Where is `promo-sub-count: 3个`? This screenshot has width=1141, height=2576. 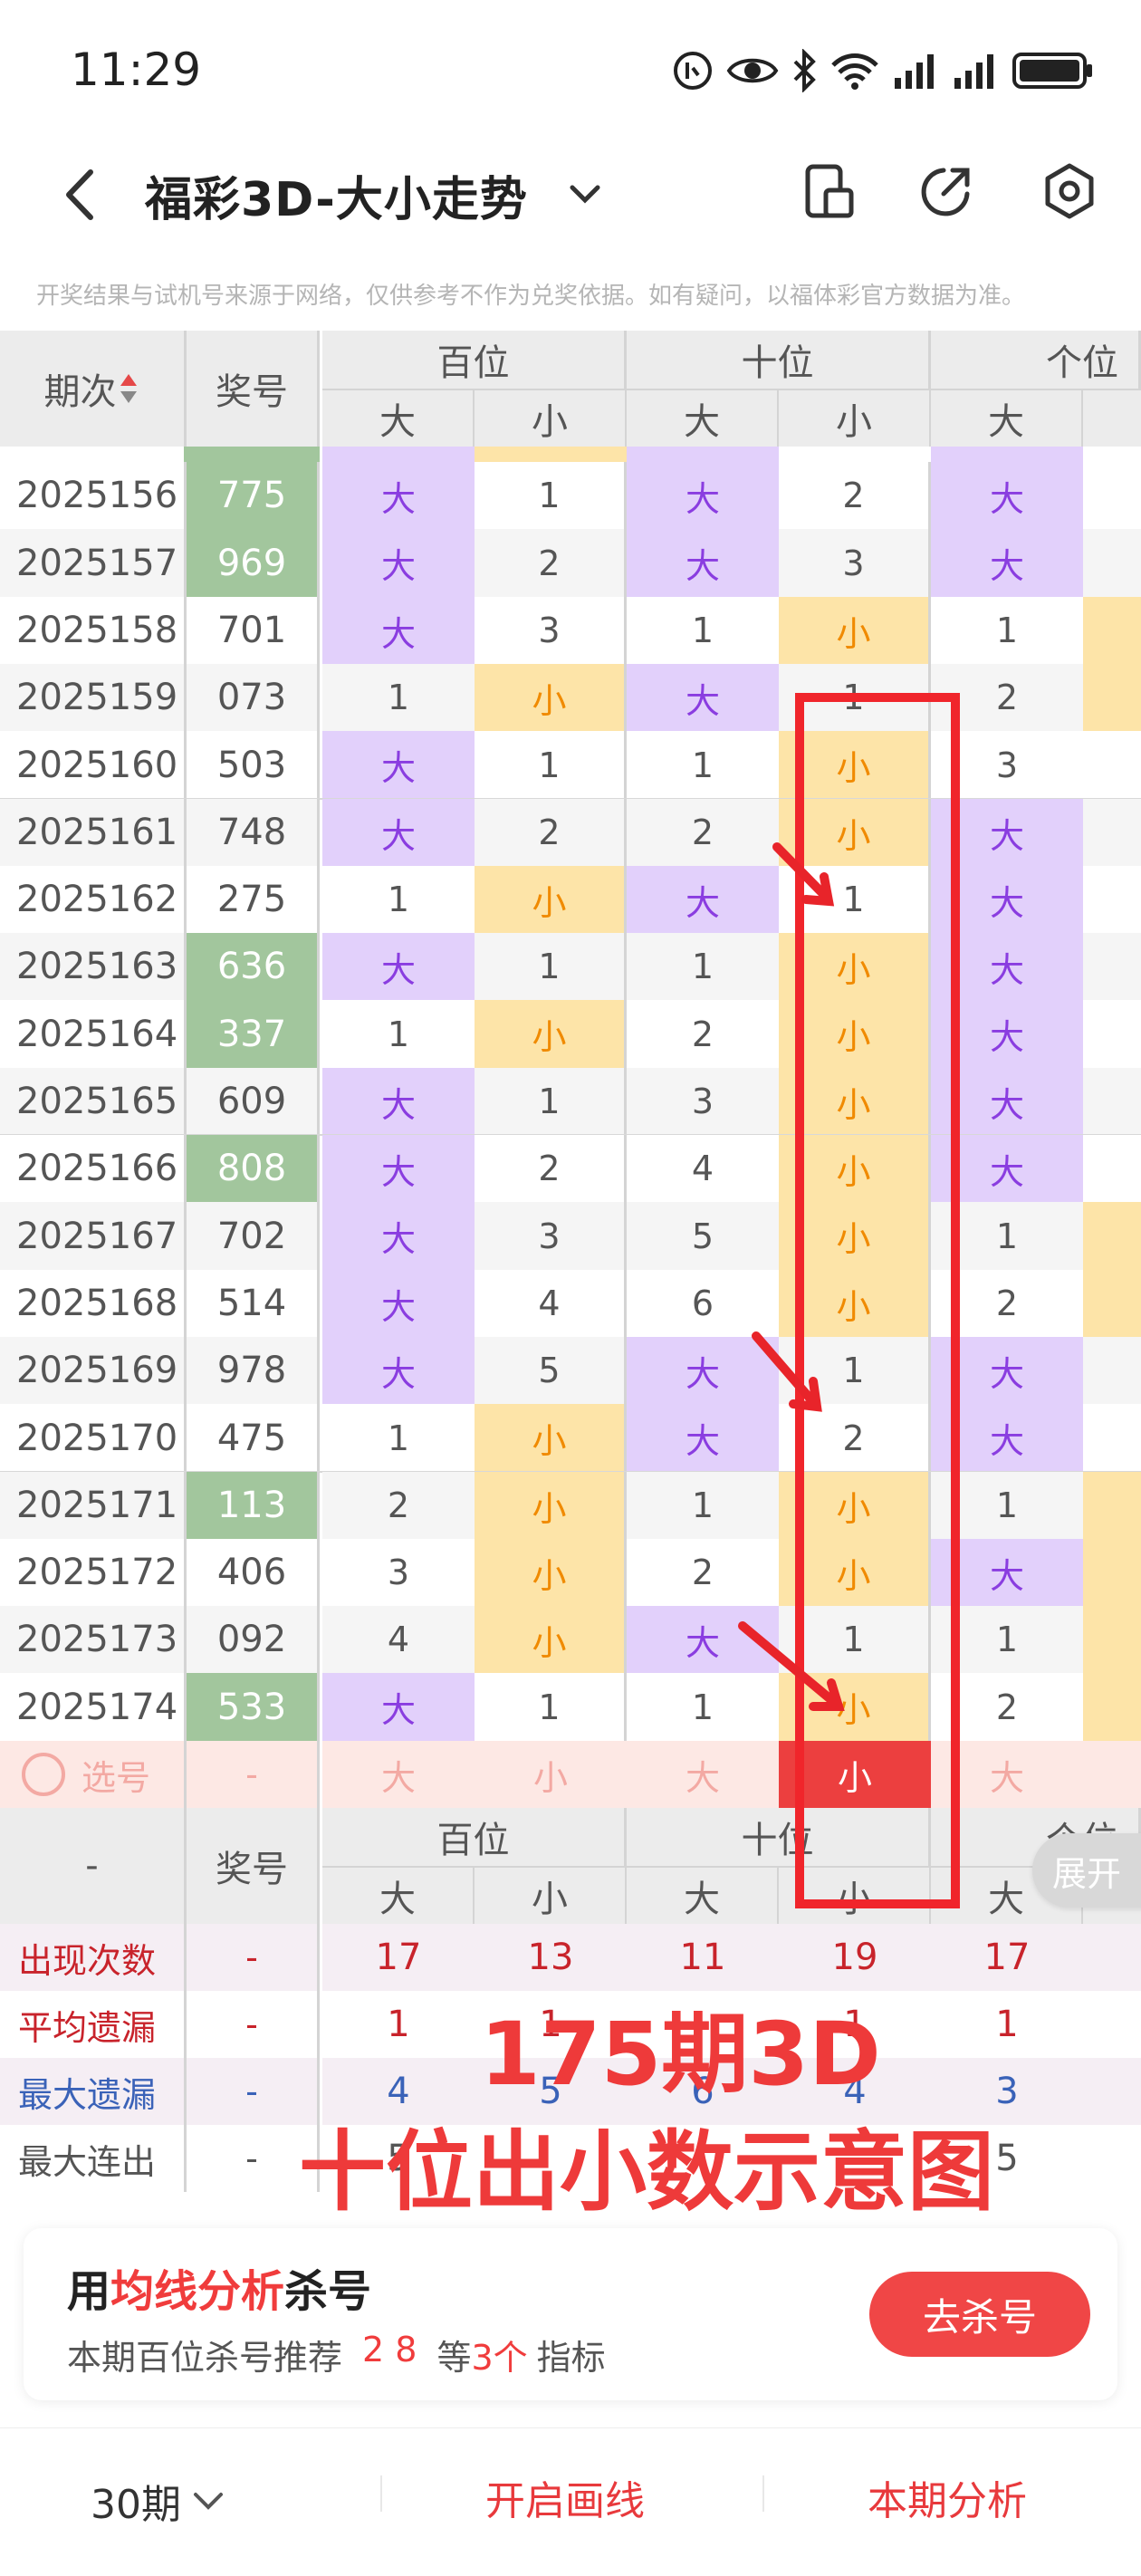
promo-sub-count: 3个 is located at coordinates (499, 2358).